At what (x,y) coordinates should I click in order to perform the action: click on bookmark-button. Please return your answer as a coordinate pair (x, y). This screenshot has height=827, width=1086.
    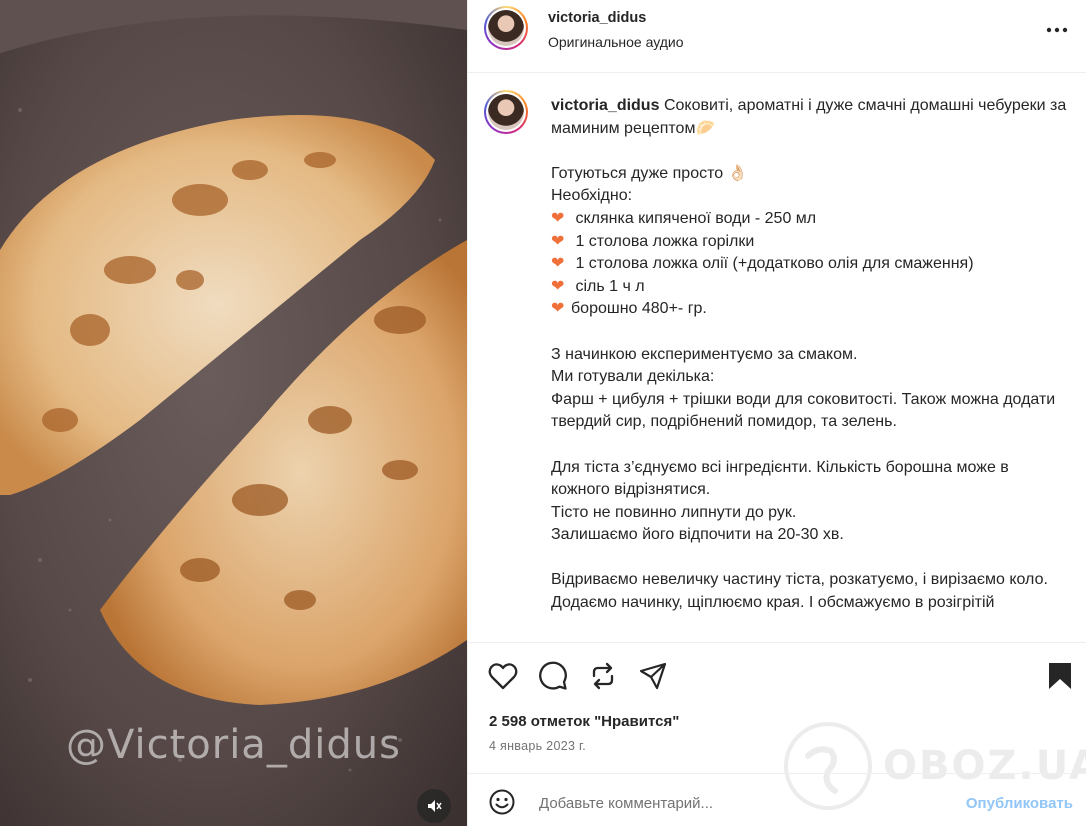
    Looking at the image, I should click on (1060, 676).